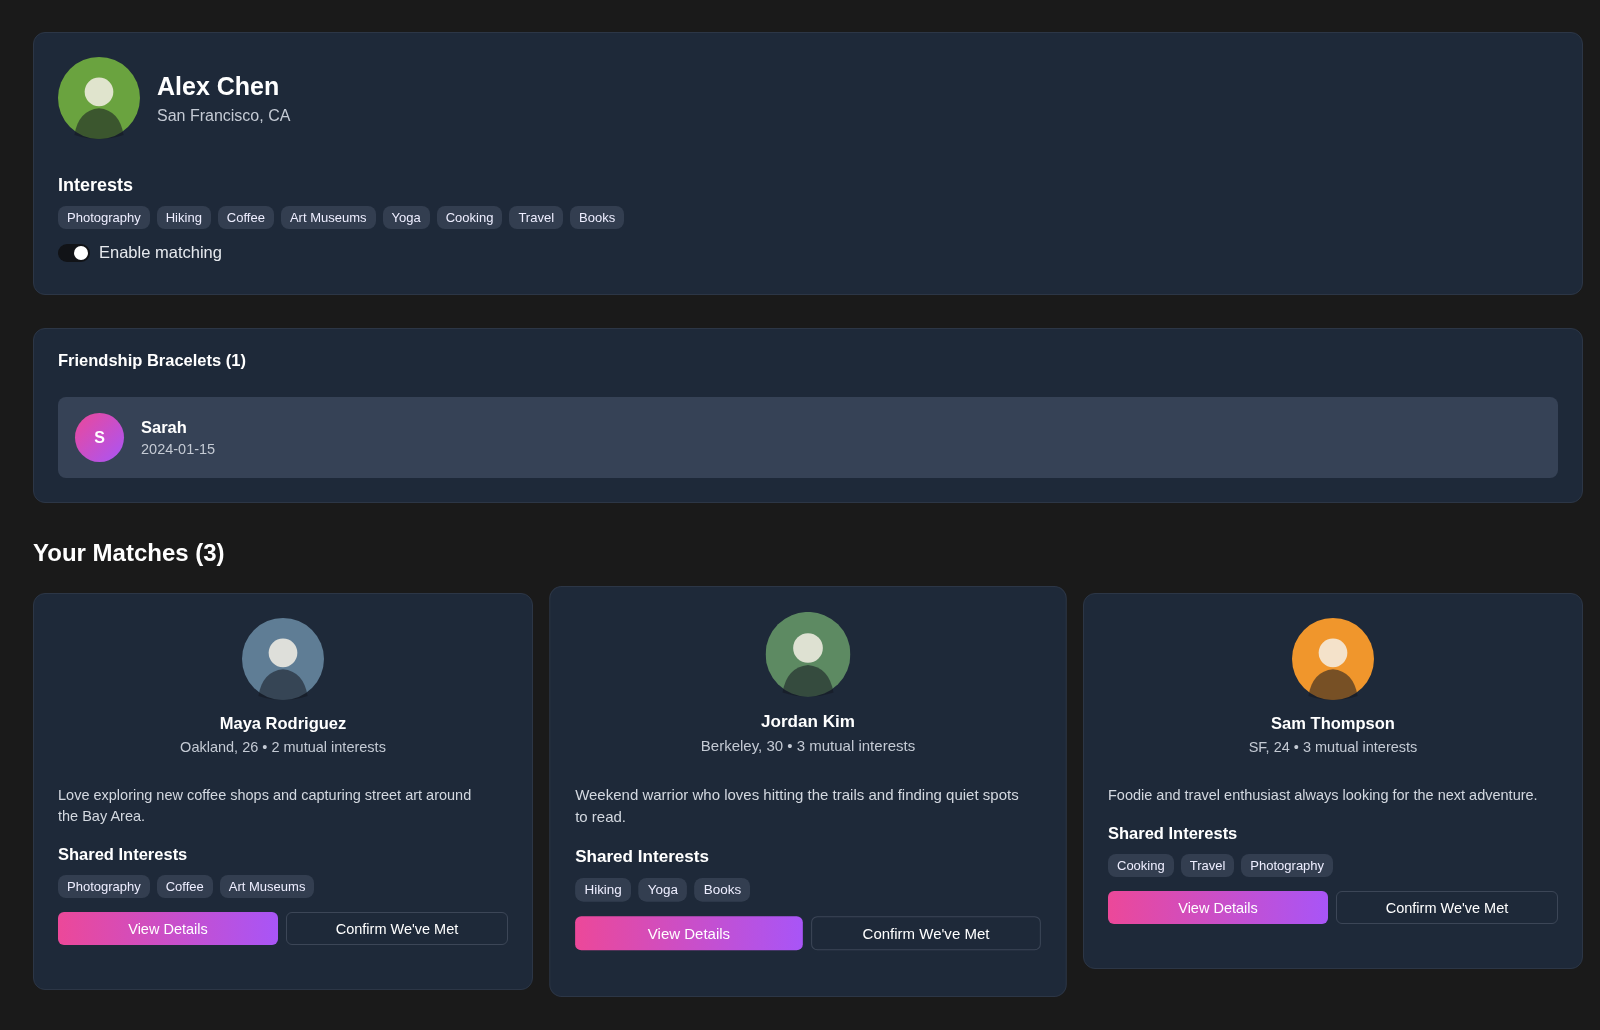 This screenshot has height=1030, width=1600. I want to click on match-bio: Foodie and travel enthusiast always looking for the next adventure., so click(1323, 795).